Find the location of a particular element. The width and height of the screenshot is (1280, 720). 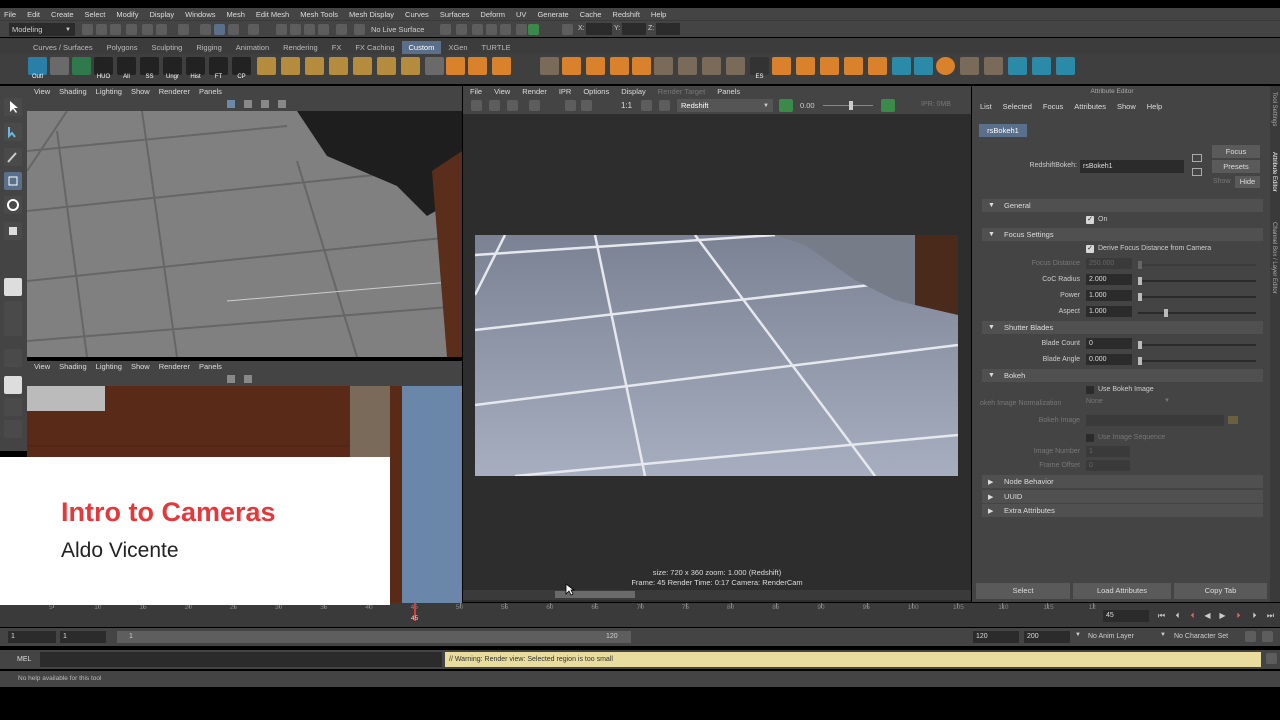

transform-field-icon is located at coordinates (567, 29).